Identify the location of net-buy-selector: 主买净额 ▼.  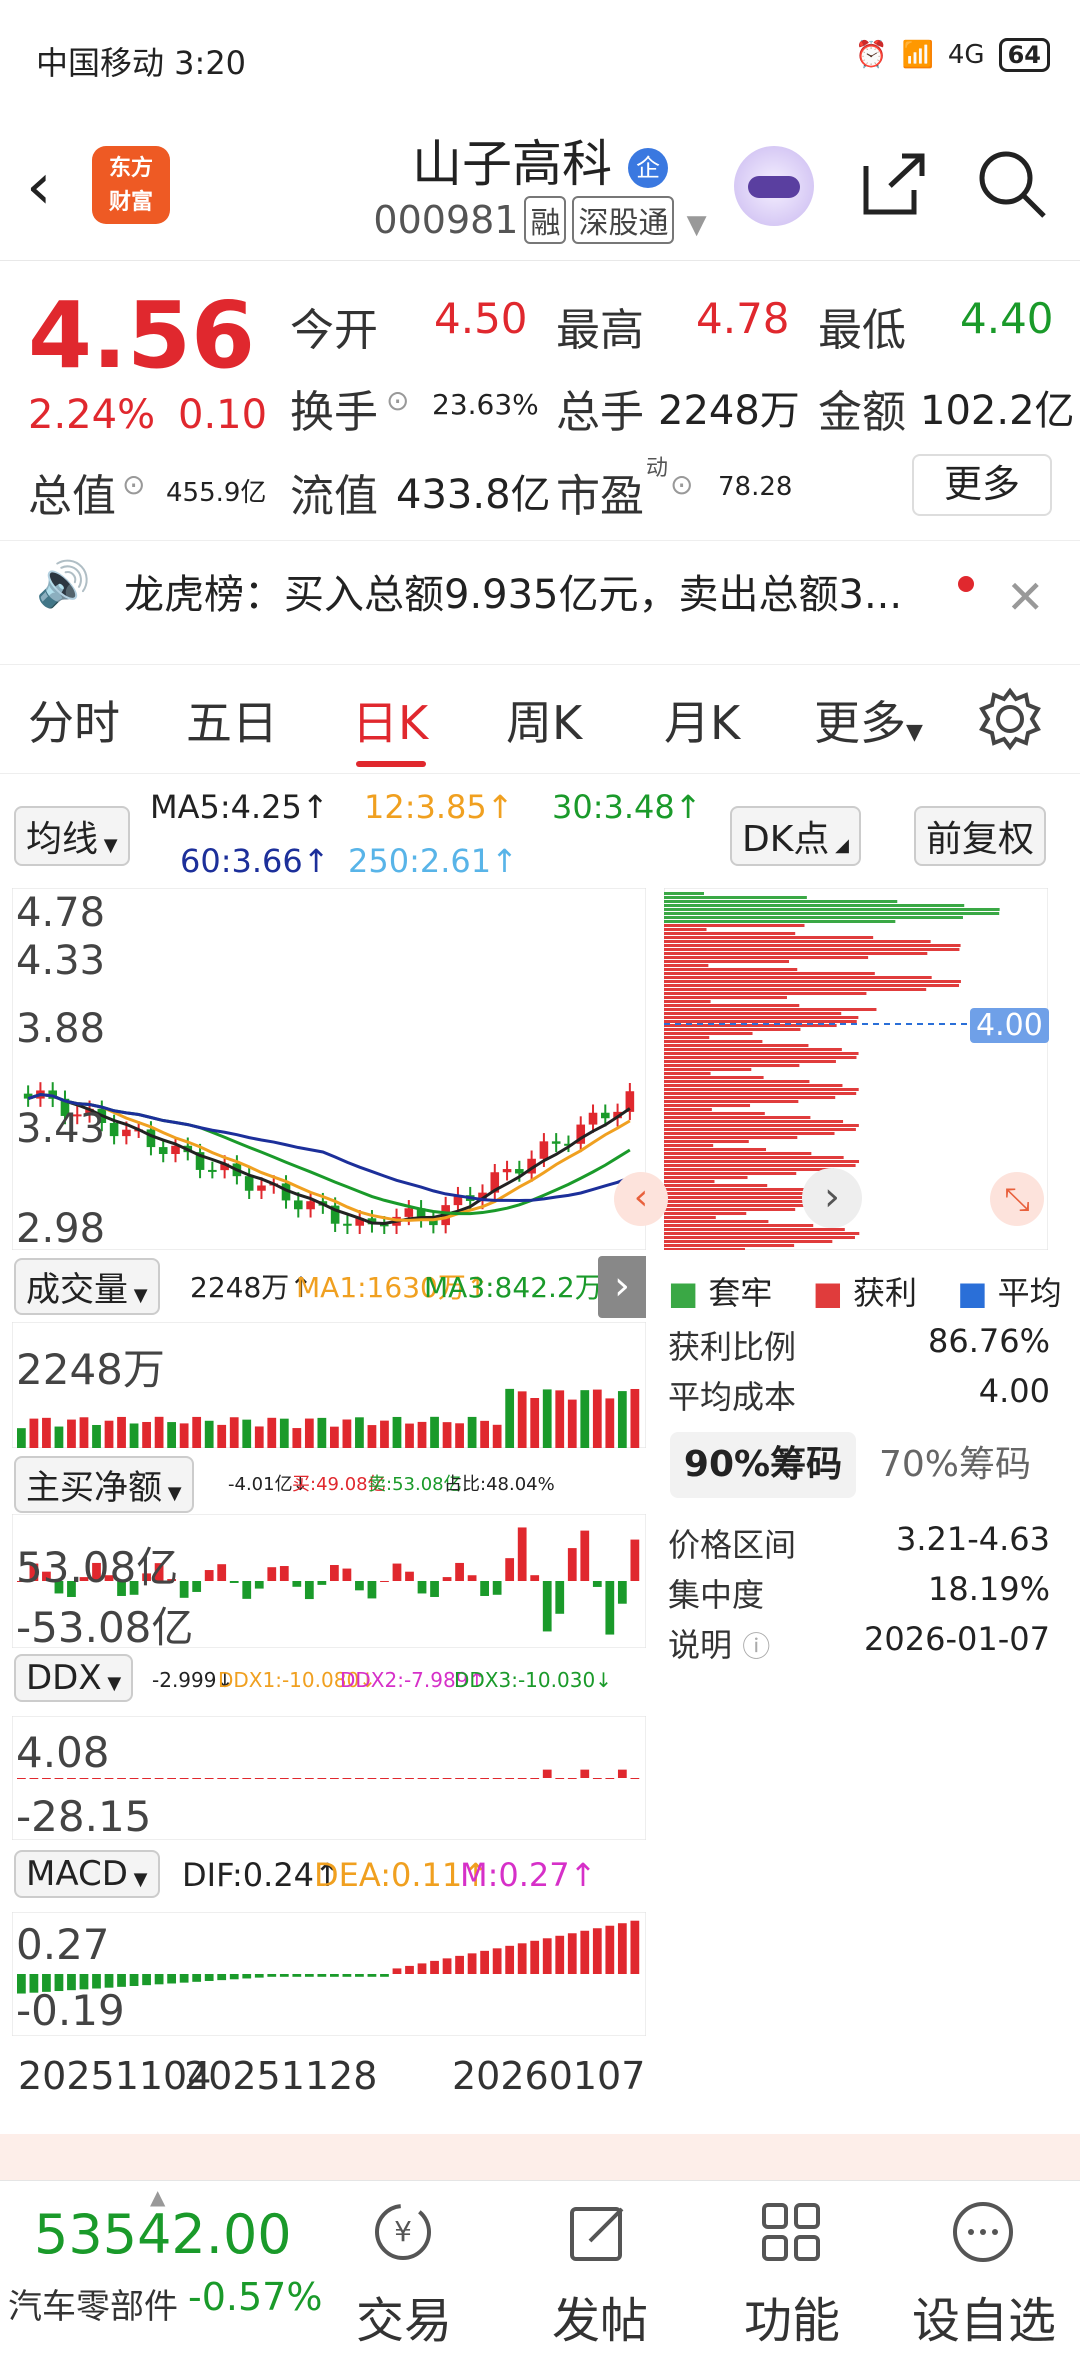
(104, 1484).